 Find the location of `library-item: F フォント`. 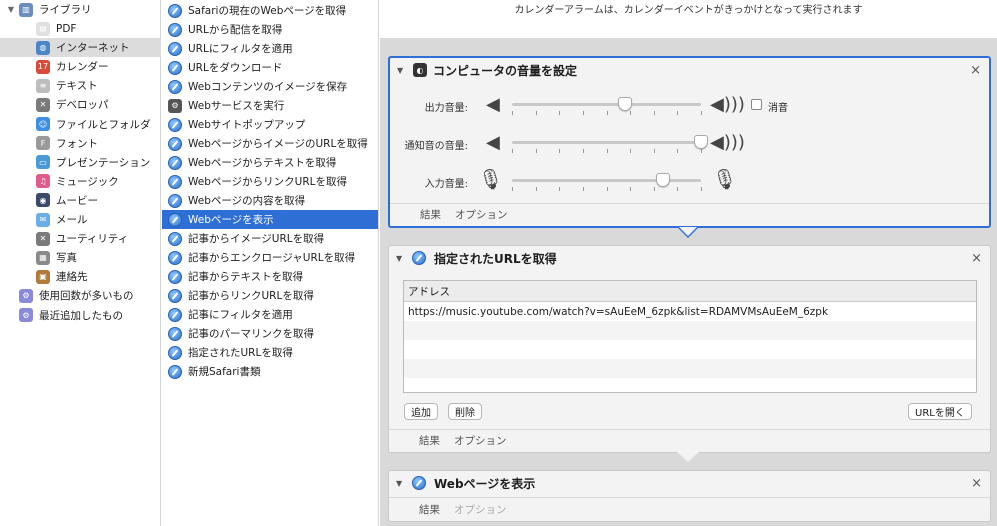

library-item: F フォント is located at coordinates (80, 143).